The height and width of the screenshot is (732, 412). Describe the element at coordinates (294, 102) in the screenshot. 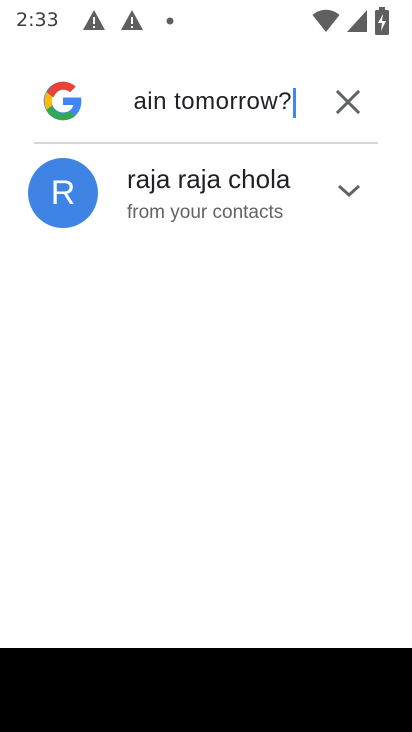

I see `text-cursor` at that location.